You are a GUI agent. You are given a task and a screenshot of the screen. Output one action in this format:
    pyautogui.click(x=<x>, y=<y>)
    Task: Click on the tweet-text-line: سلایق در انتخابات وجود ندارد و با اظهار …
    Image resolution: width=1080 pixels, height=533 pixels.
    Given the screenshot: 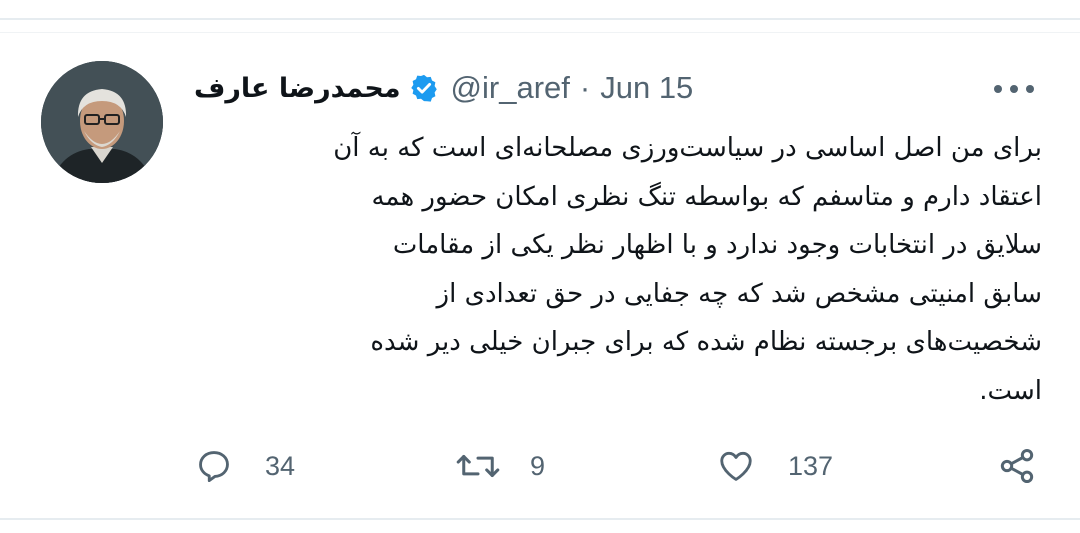 What is the action you would take?
    pyautogui.click(x=717, y=245)
    